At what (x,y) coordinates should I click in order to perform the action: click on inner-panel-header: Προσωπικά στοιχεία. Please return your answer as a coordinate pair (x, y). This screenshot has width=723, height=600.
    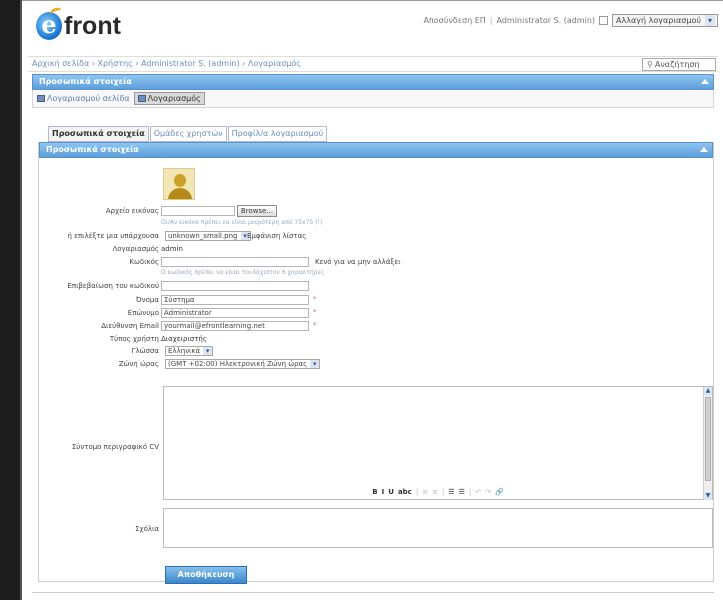
    Looking at the image, I should click on (376, 150).